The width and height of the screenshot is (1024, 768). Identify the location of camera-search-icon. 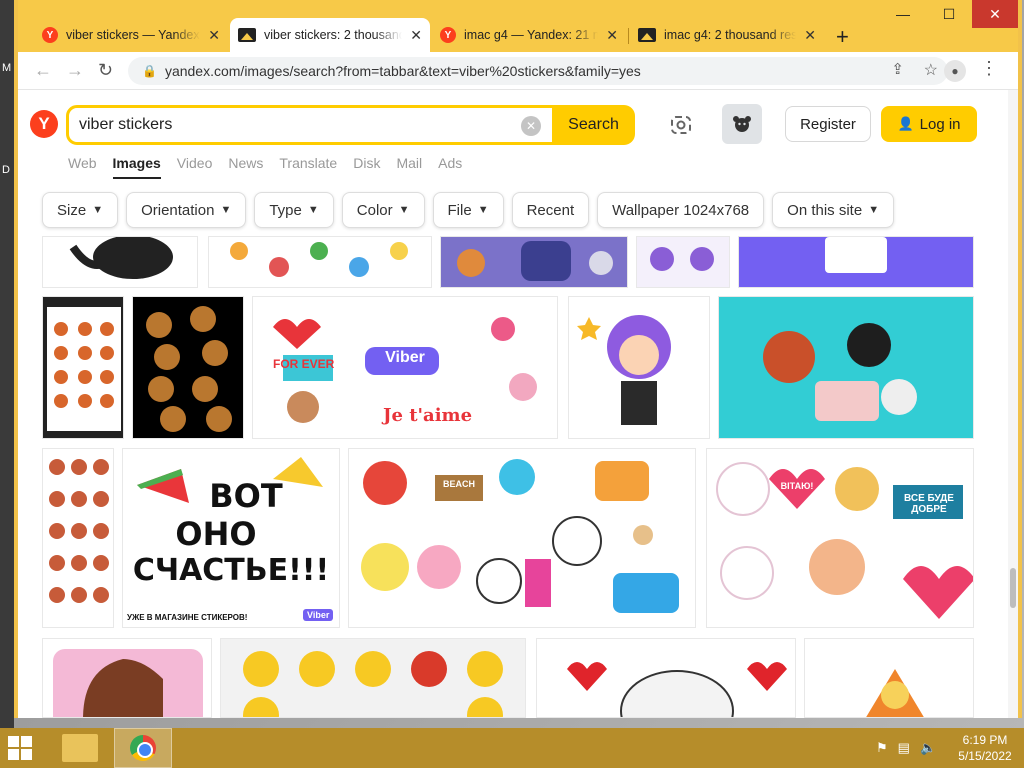
(681, 125).